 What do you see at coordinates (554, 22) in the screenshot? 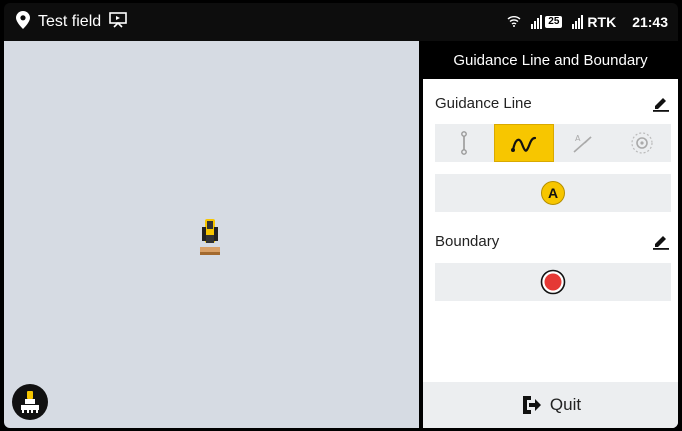
I see `satellite-count: 25` at bounding box center [554, 22].